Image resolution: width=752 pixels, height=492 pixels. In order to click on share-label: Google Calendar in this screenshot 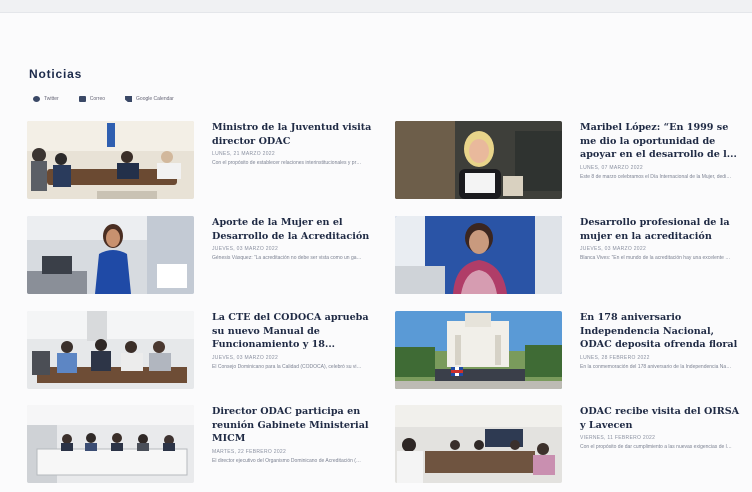, I will do `click(155, 99)`.